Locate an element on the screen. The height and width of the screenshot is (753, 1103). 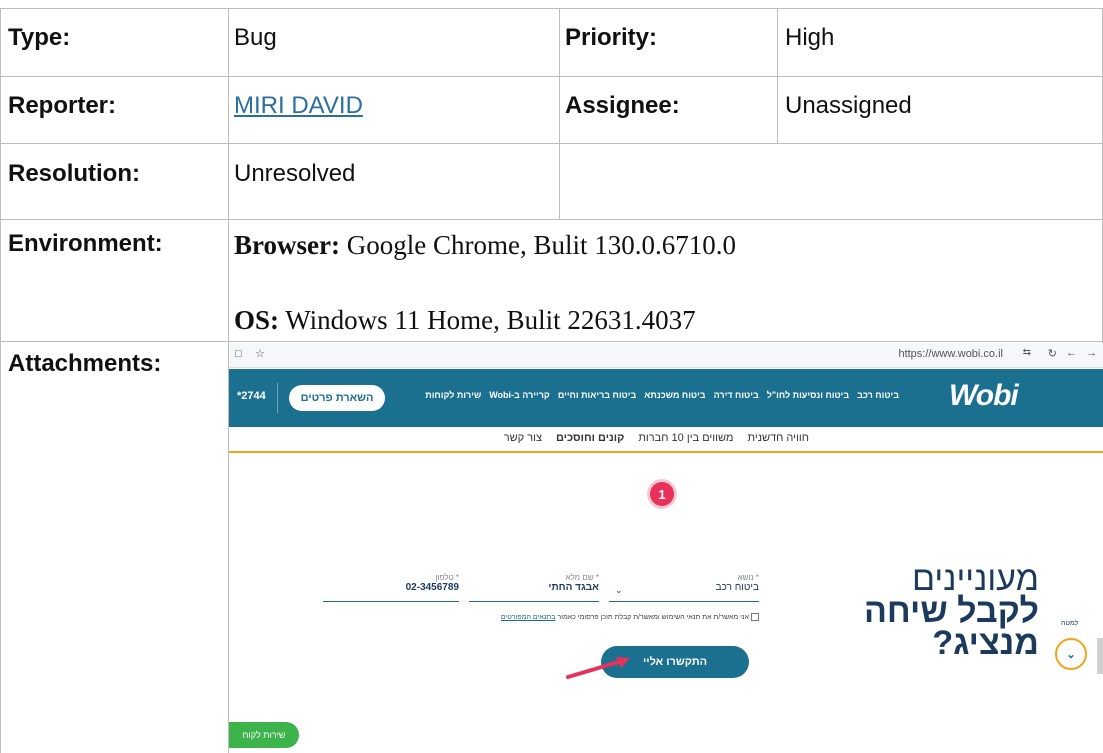
phone-field: * טלפון 02-3456789 is located at coordinates (391, 587).